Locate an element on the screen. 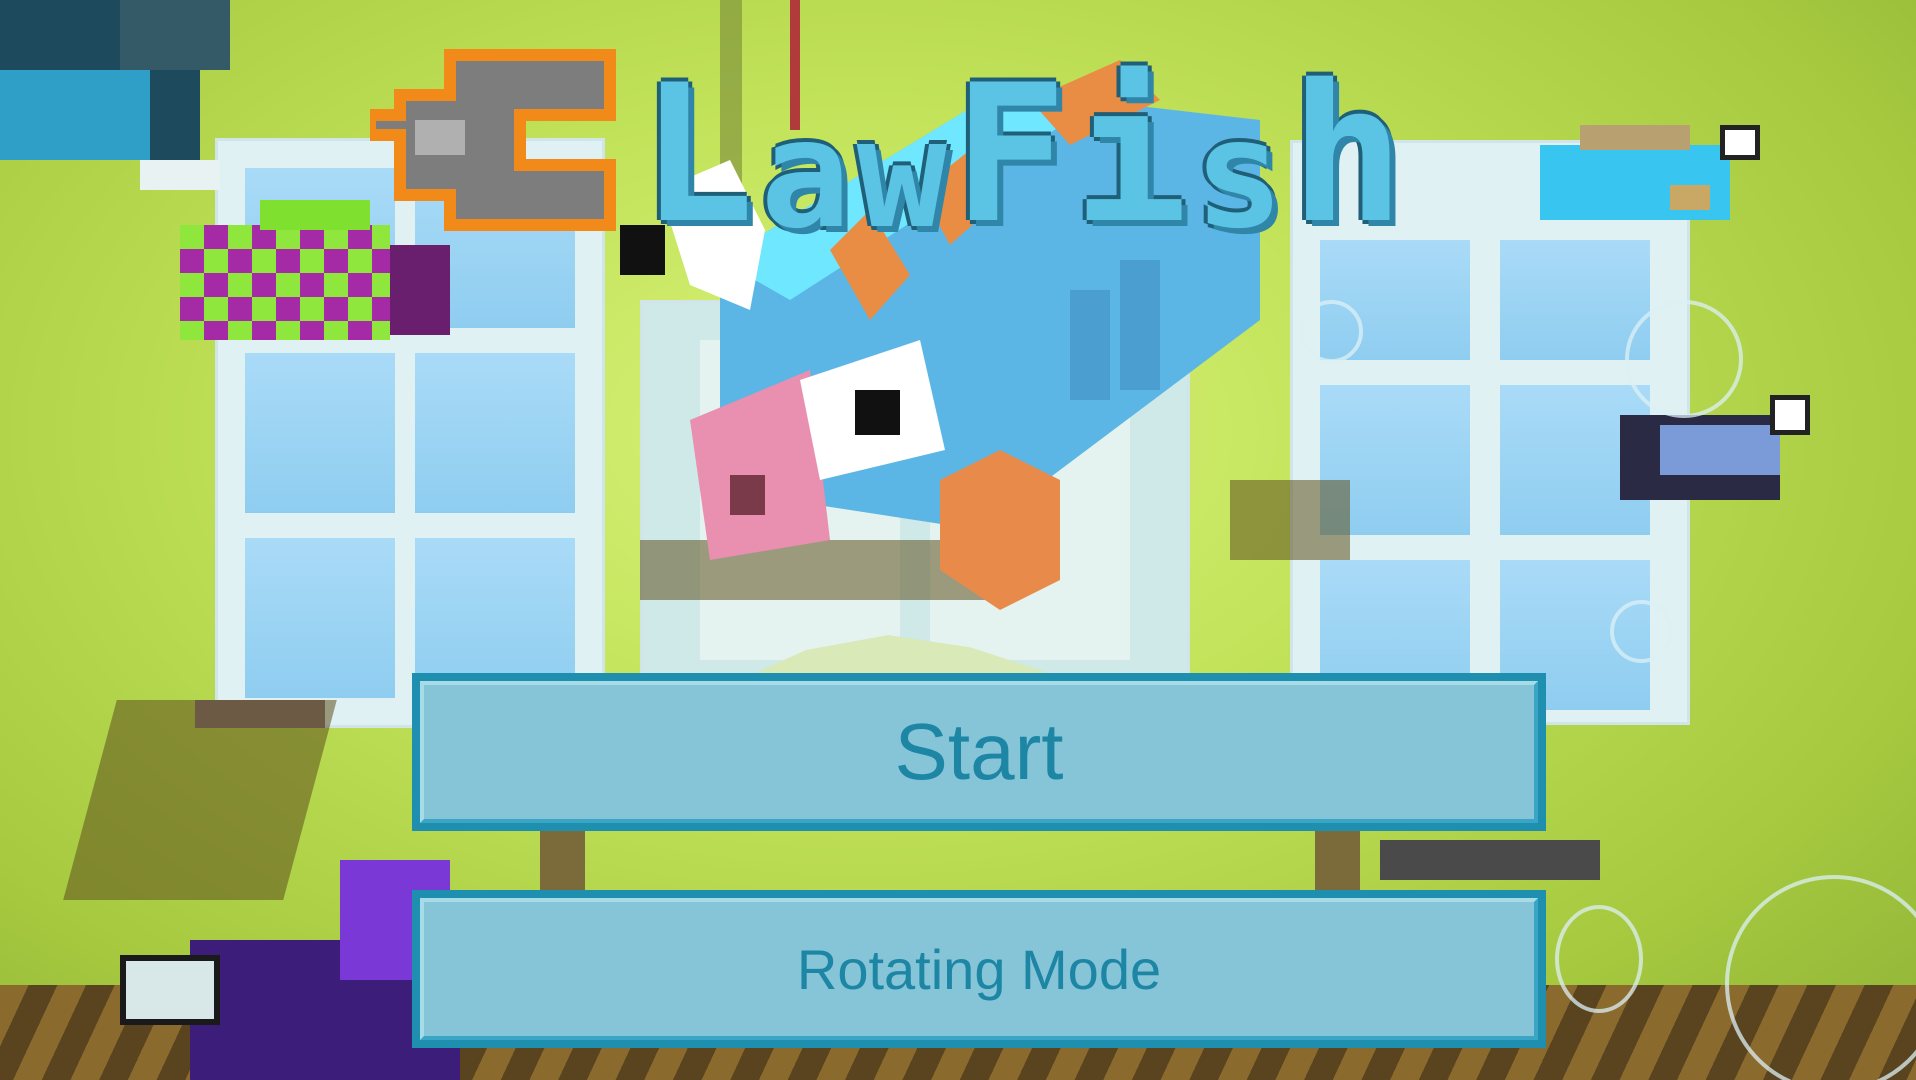 The image size is (1916, 1080). title-letter: s is located at coordinates (1239, 175).